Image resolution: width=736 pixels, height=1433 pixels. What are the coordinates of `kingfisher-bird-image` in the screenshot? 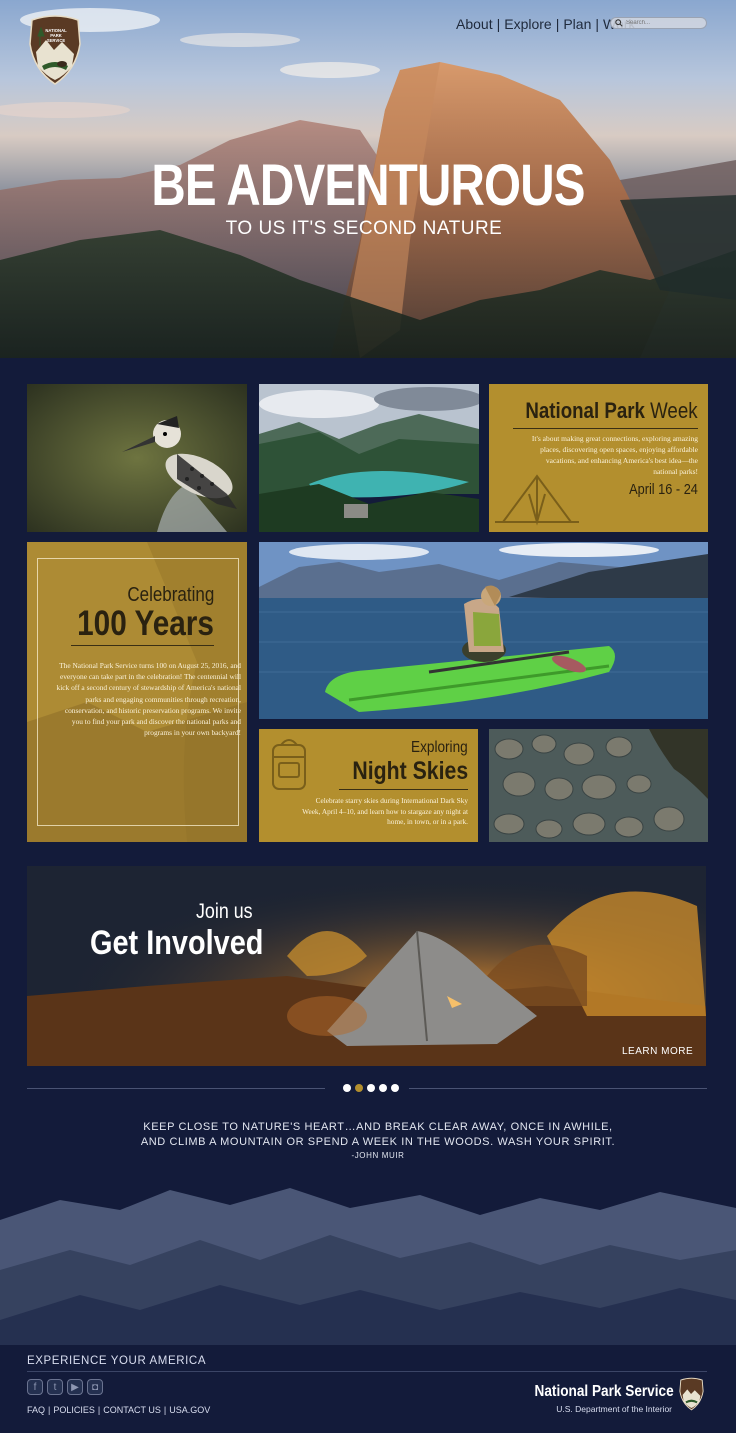 It's located at (137, 458).